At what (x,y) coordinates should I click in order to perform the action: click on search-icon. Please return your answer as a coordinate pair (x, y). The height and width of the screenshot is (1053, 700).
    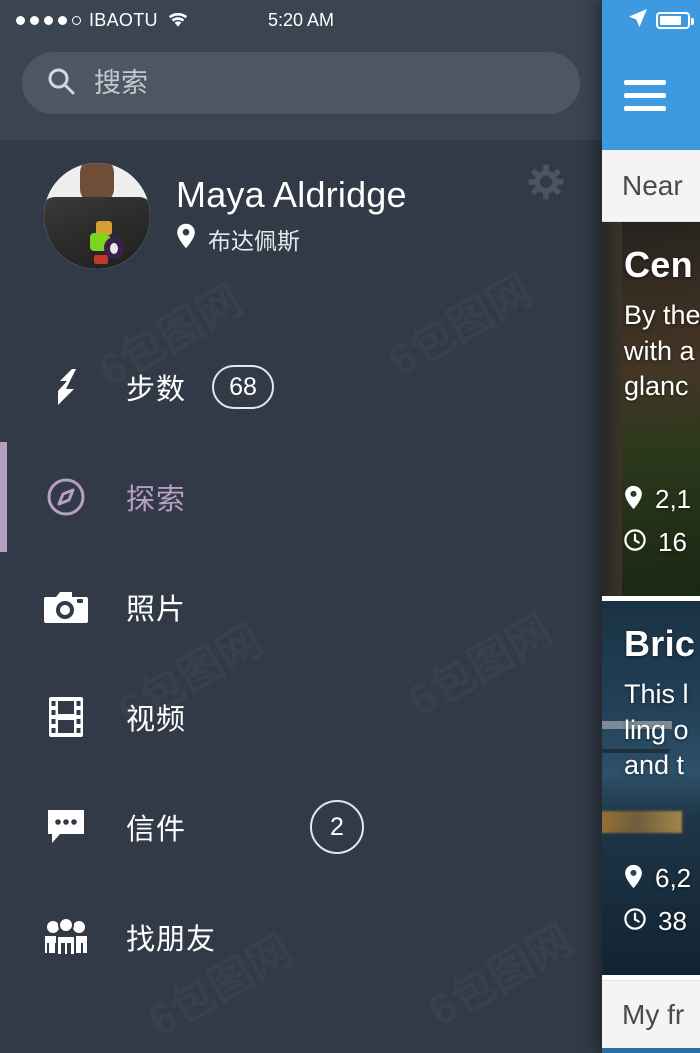
    Looking at the image, I should click on (61, 83).